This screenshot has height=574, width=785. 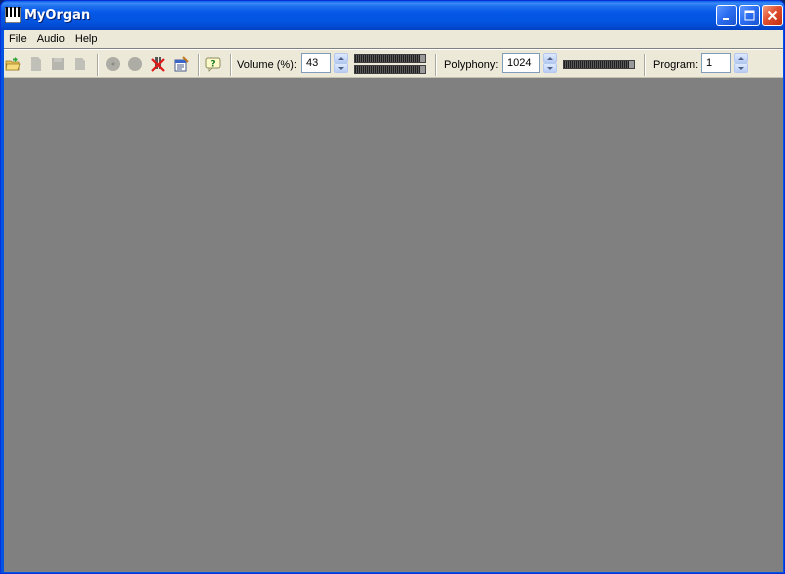 I want to click on title-bar: MyOrgan, so click(x=392, y=15).